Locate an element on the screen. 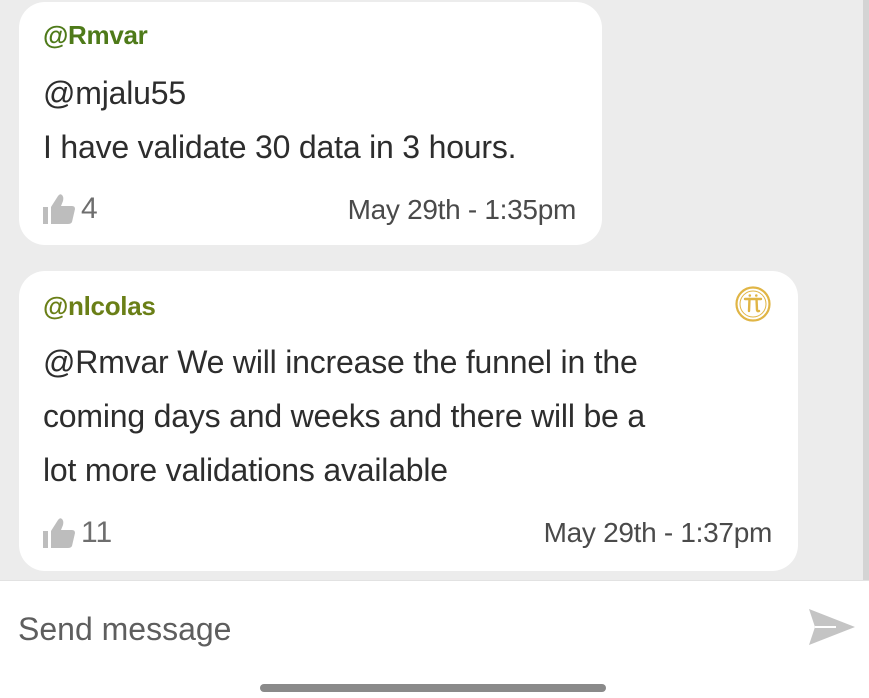 This screenshot has width=869, height=698. like-count: 11 is located at coordinates (97, 532).